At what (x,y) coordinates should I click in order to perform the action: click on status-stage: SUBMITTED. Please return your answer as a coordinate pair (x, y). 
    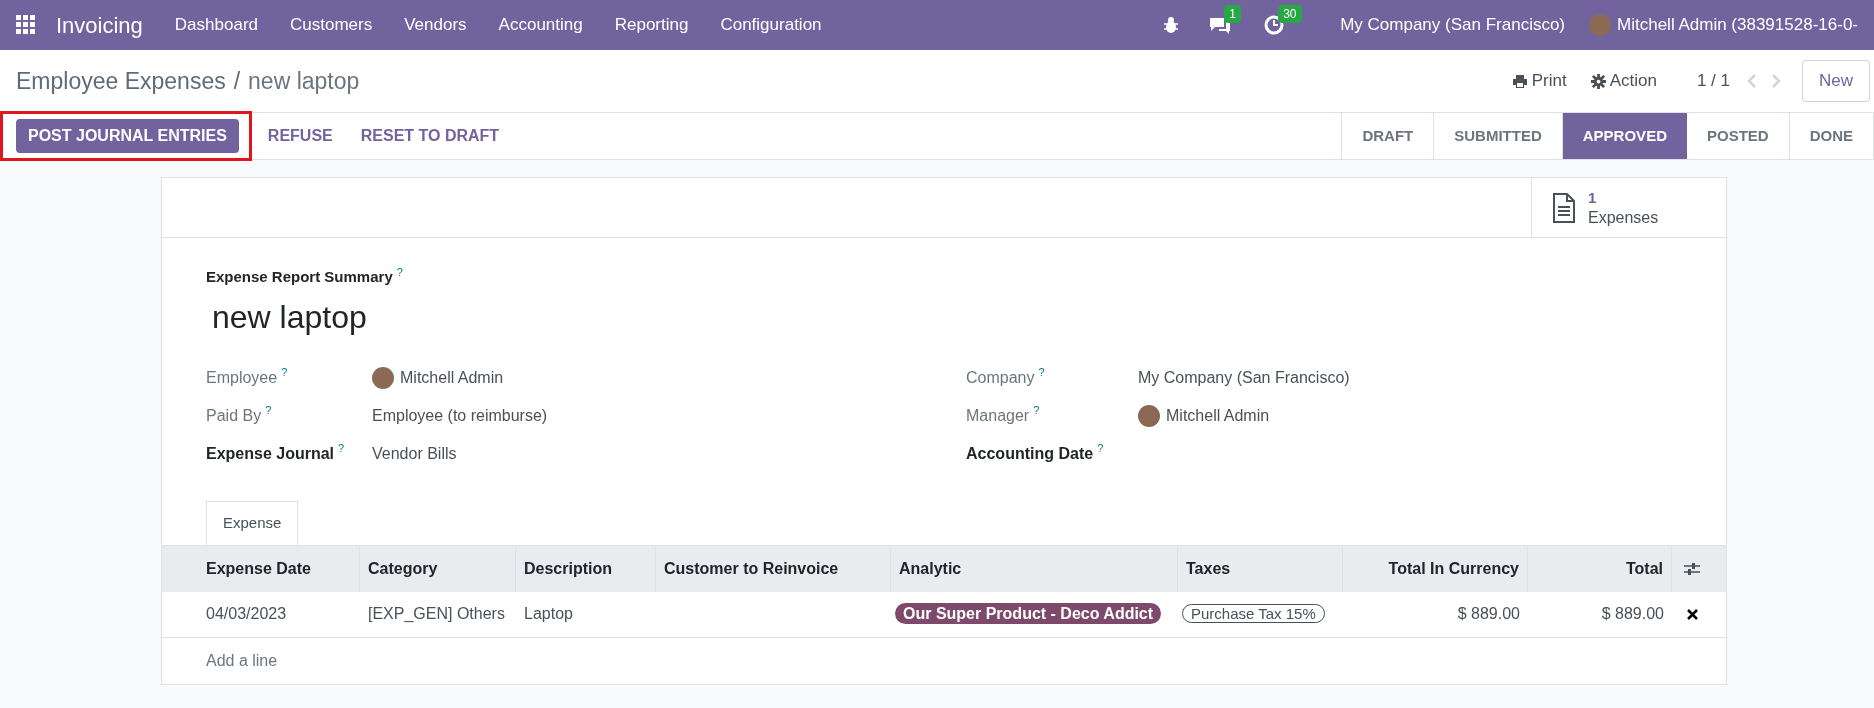
    Looking at the image, I should click on (1498, 136).